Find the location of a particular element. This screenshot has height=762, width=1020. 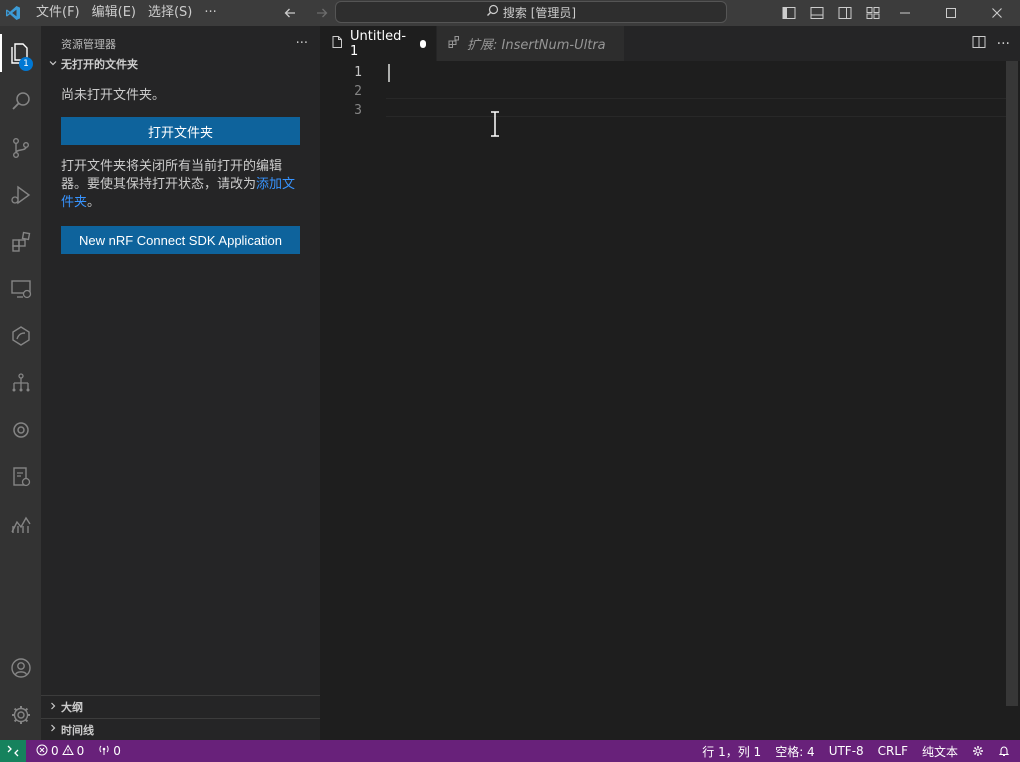

section-title: 无打开的文件夹 is located at coordinates (99, 64).